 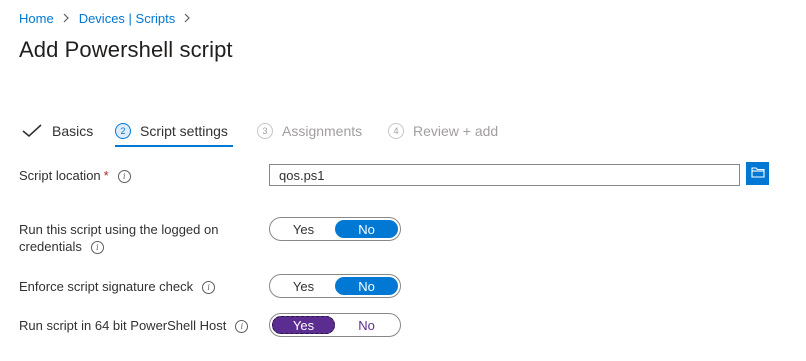 I want to click on enforce-signature-label-row: Enforce script signature check i, so click(x=117, y=286).